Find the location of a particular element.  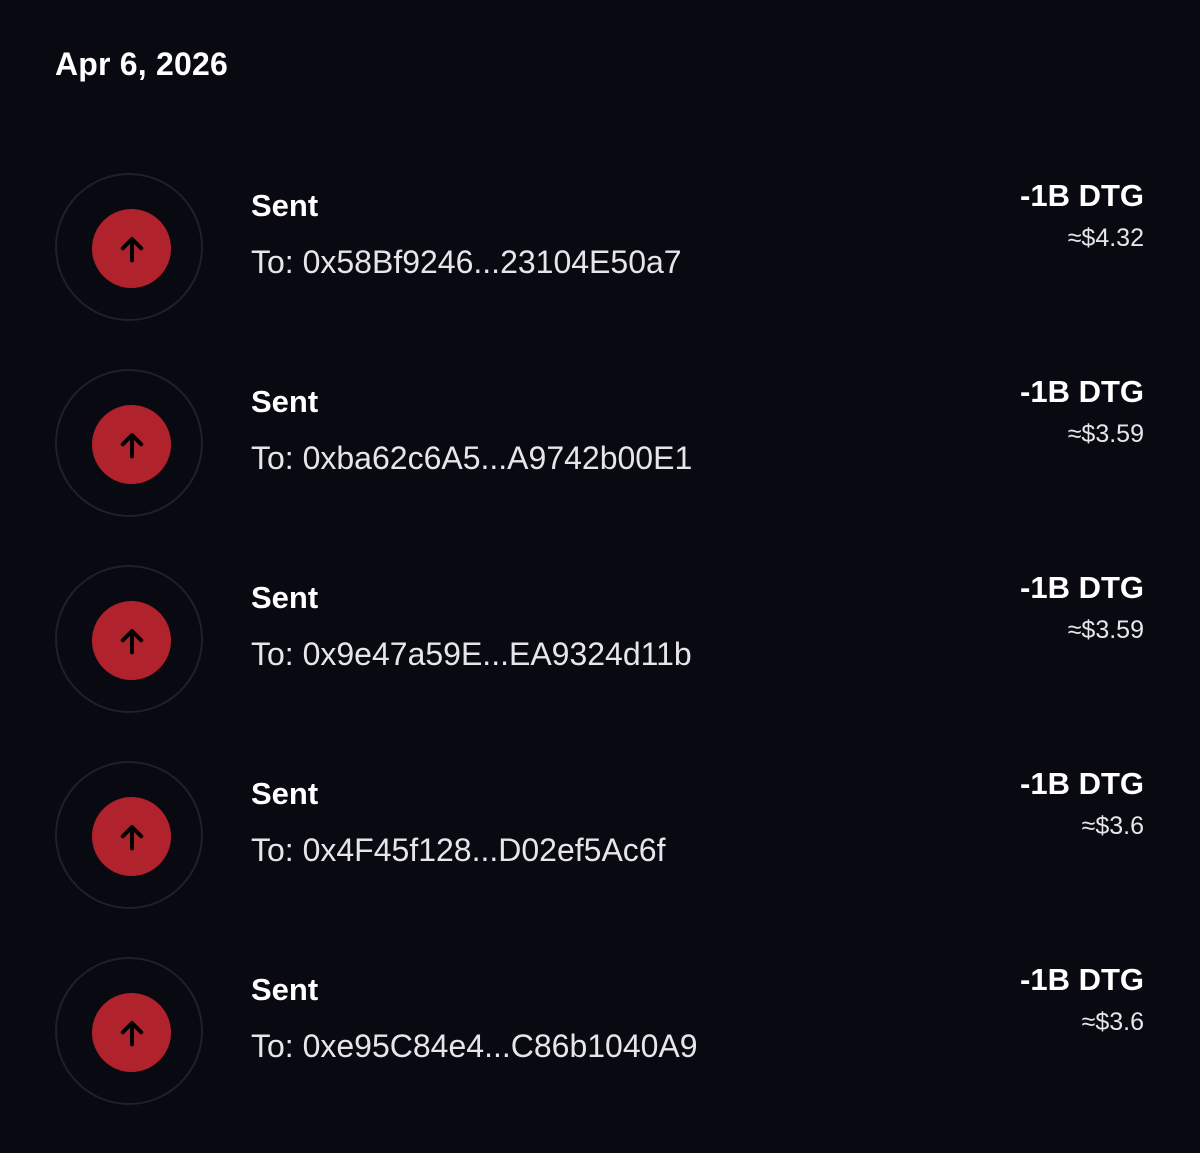

fiat-value: ≈$4.32 is located at coordinates (1105, 238).